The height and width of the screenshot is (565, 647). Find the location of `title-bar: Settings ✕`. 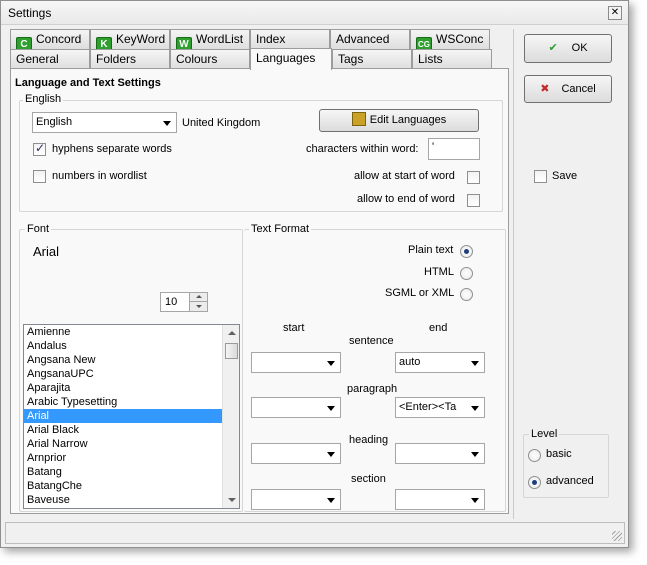

title-bar: Settings ✕ is located at coordinates (314, 13).